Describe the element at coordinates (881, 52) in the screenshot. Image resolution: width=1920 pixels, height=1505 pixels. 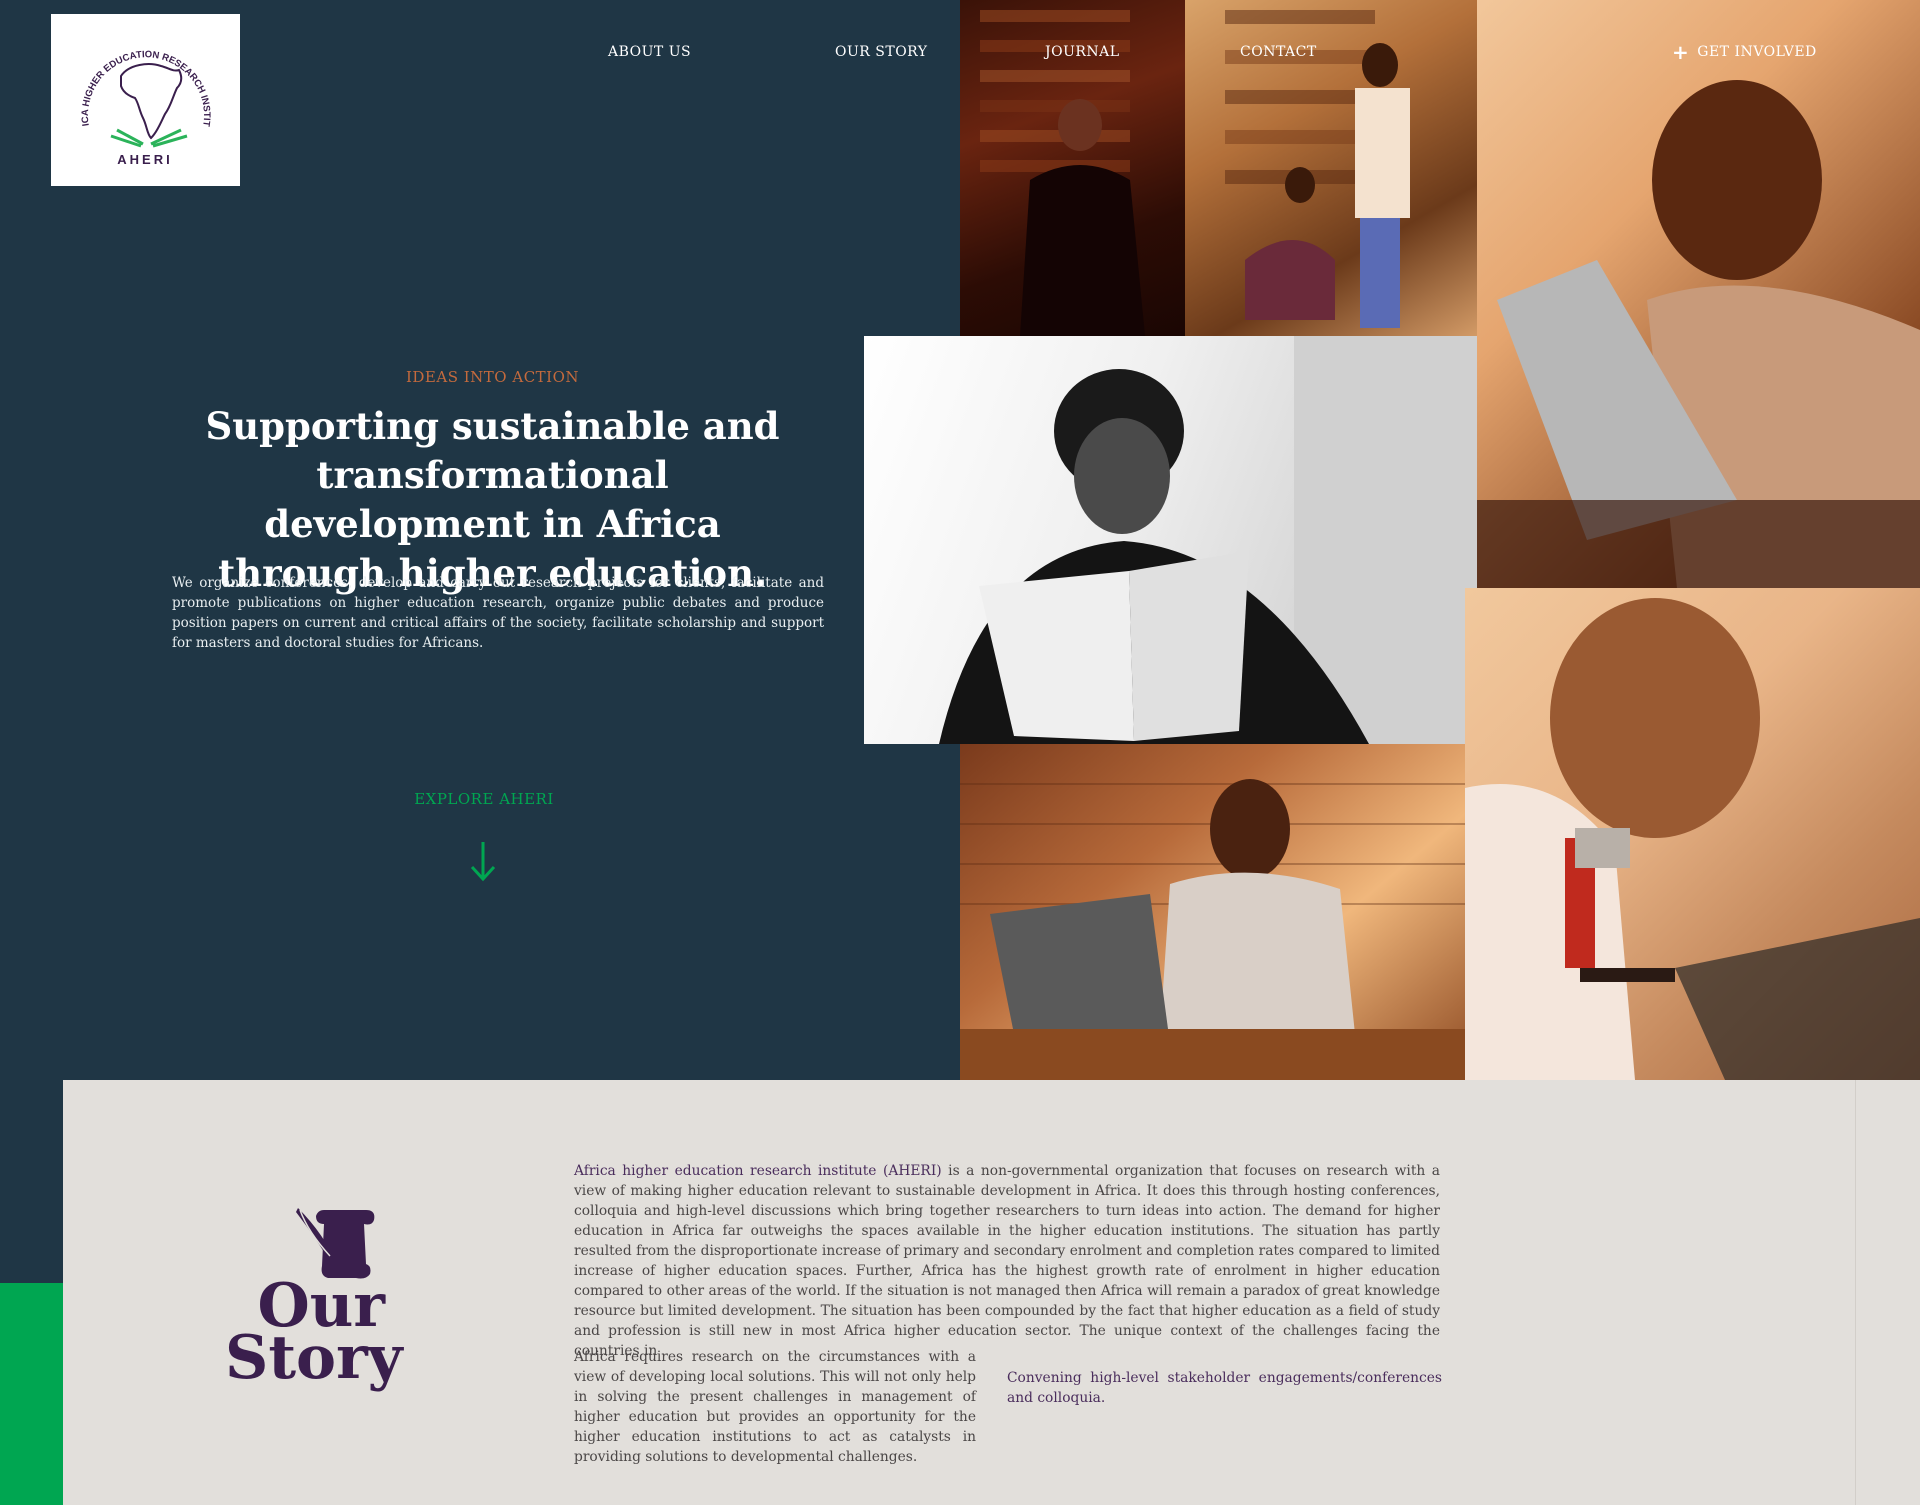
I see `nav-our-story: OUR STORY` at that location.